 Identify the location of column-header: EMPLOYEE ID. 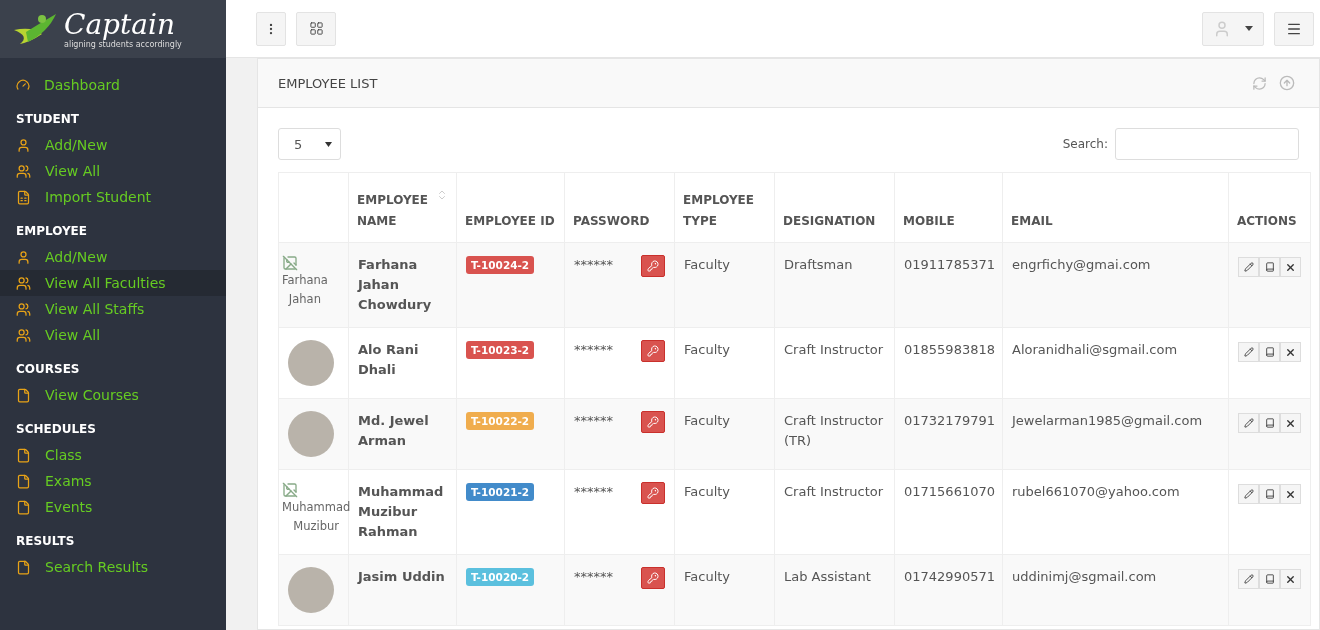
(510, 207).